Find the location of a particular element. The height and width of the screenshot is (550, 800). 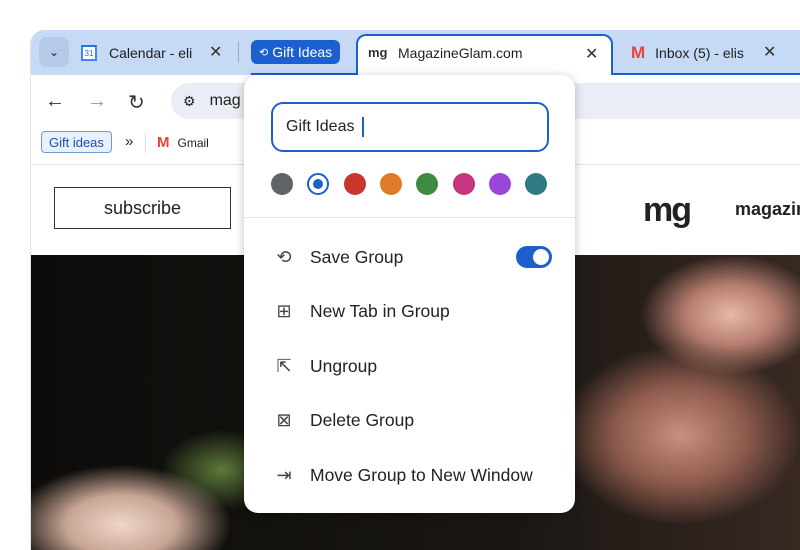

bookmarks-overflow-icon: » is located at coordinates (129, 141).